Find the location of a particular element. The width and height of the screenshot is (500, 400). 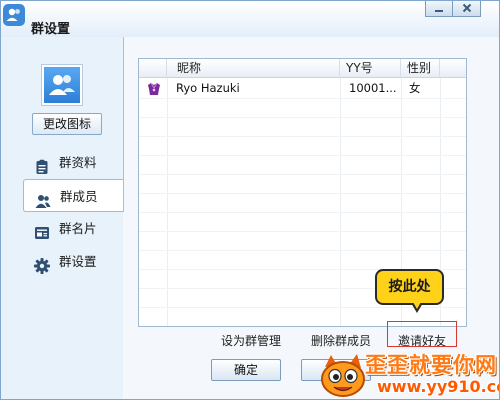

member-gender: 女 is located at coordinates (415, 88).